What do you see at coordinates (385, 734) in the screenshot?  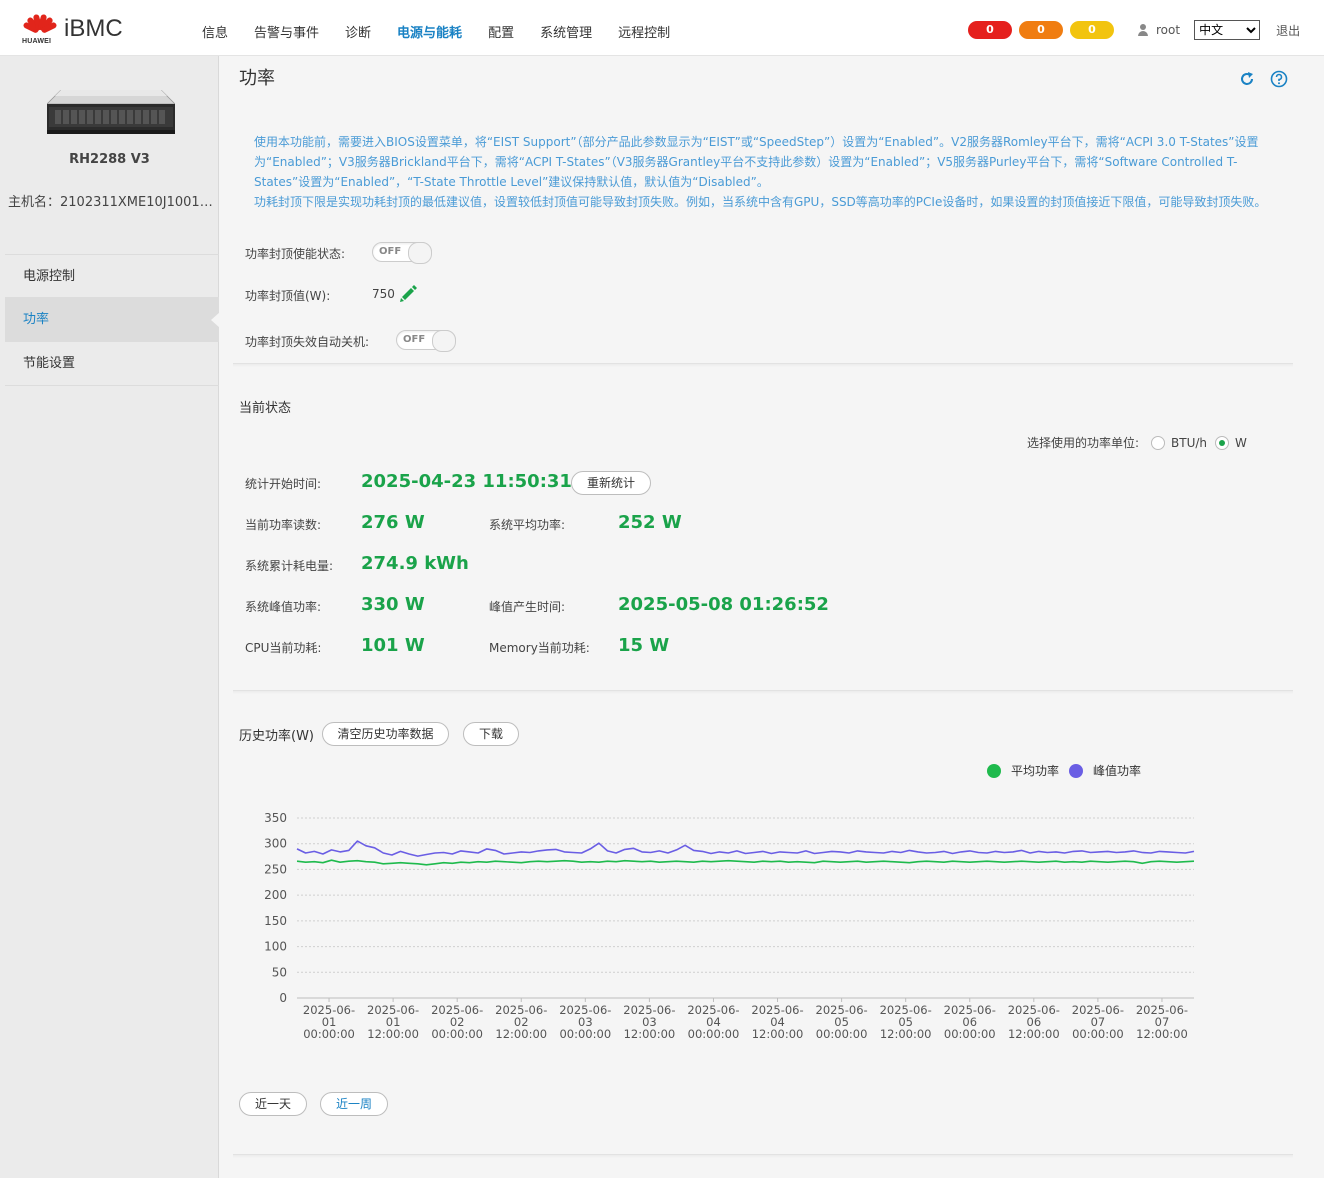 I see `clear-history-button: 清空历史功率数据` at bounding box center [385, 734].